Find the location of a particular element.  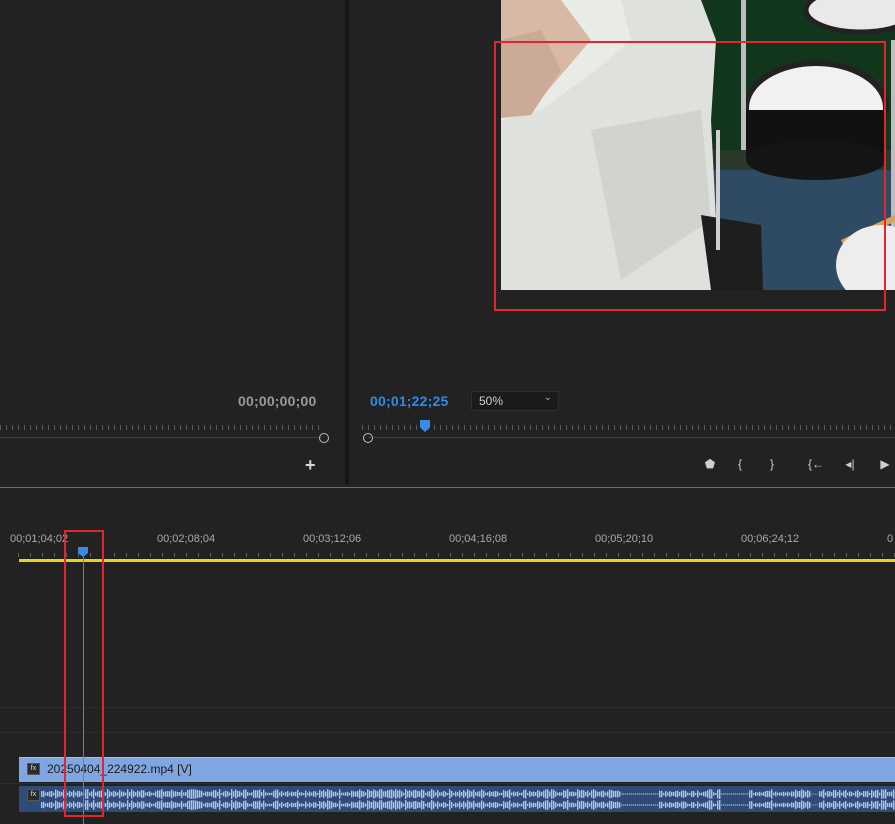

step-back-icon: ◂| is located at coordinates (850, 464).